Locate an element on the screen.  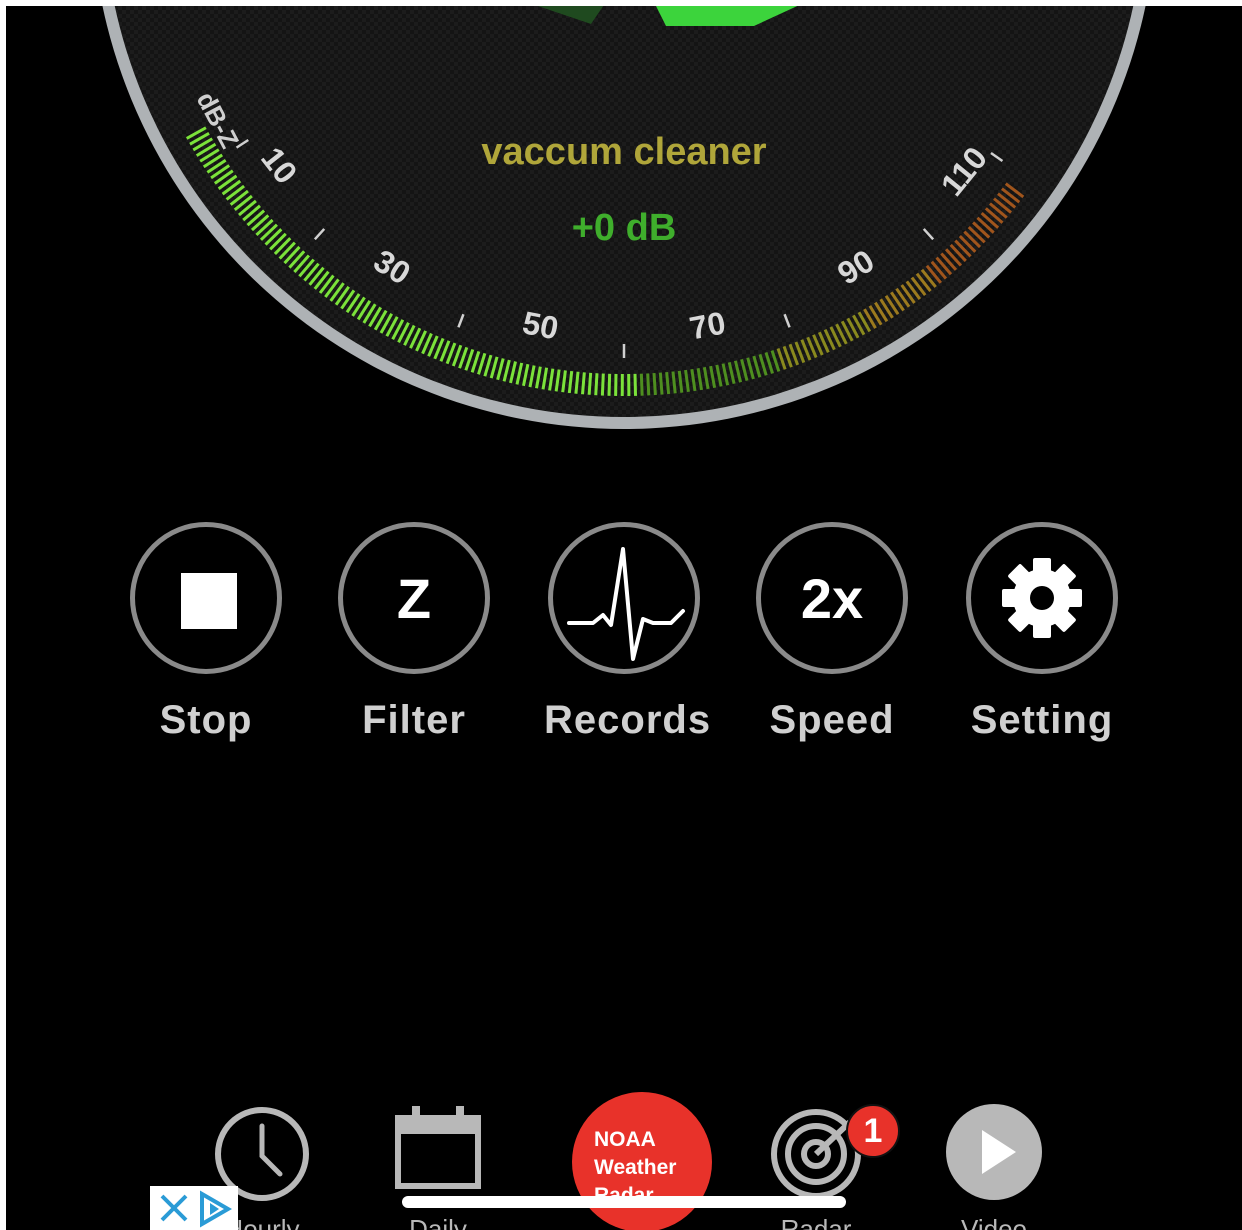
speed-button: 2x Speed is located at coordinates (832, 632).